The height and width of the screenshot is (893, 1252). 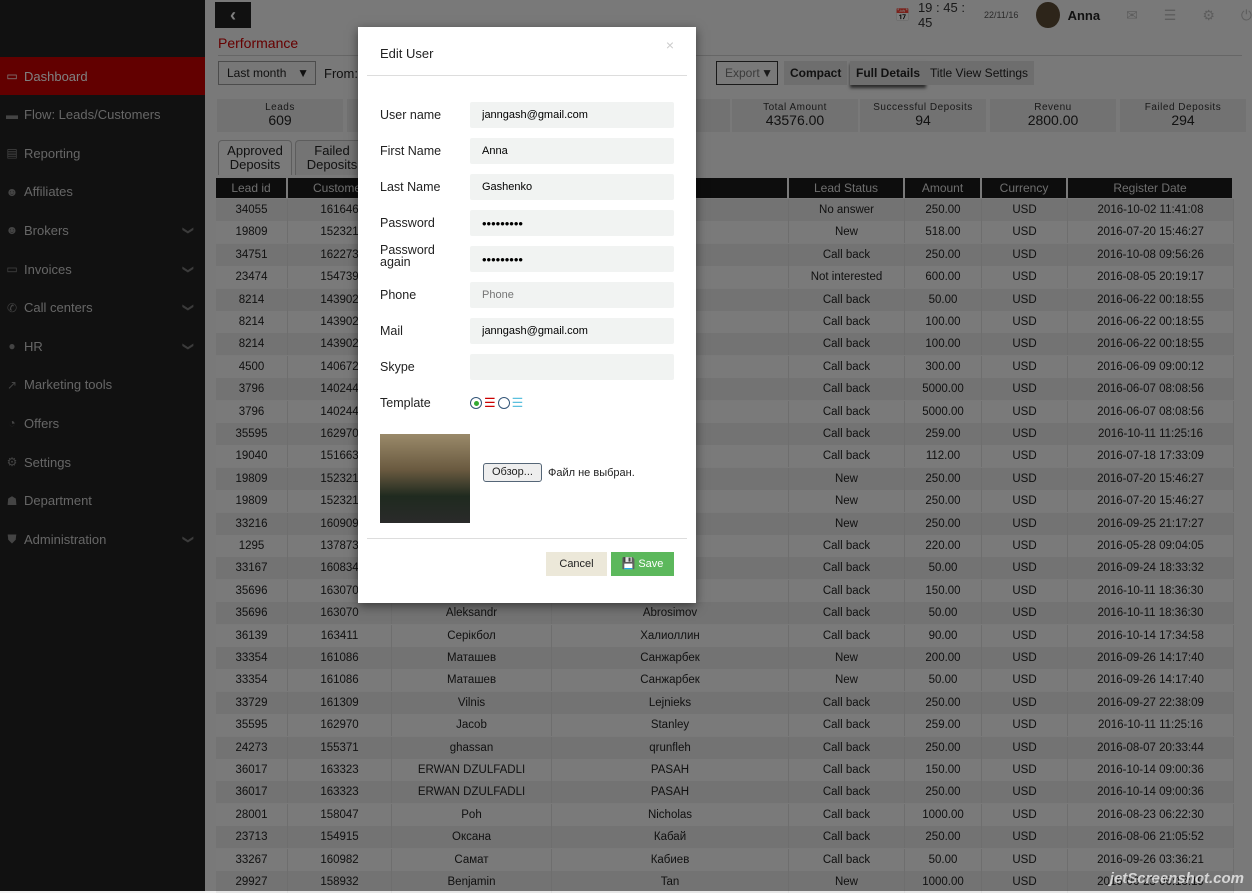 What do you see at coordinates (407, 256) in the screenshot?
I see `password-again-label: Password again` at bounding box center [407, 256].